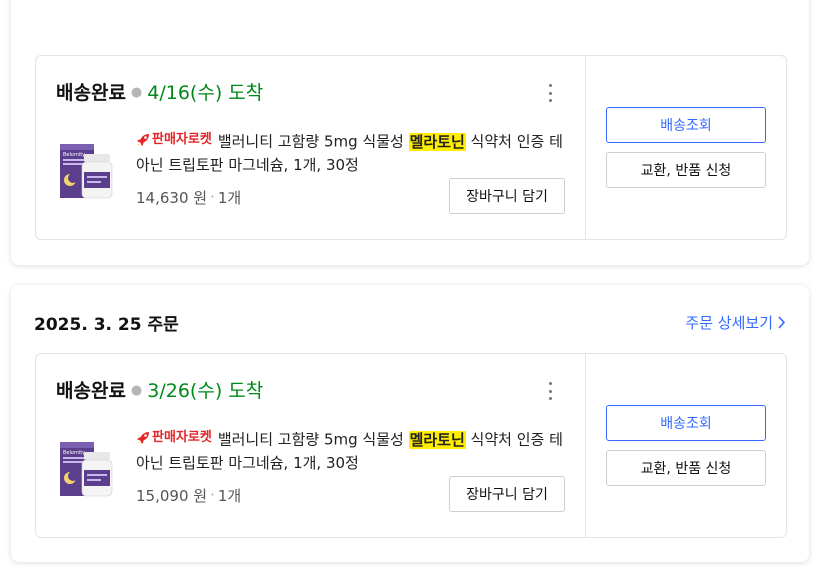 This screenshot has height=569, width=815. Describe the element at coordinates (410, 322) in the screenshot. I see `order-header: 2025. 3. 25 주문 주문 상세보기` at that location.